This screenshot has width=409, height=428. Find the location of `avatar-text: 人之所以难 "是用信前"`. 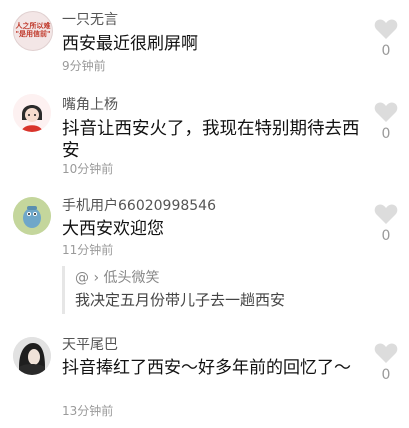

avatar-text: 人之所以难 "是用信前" is located at coordinates (33, 30).